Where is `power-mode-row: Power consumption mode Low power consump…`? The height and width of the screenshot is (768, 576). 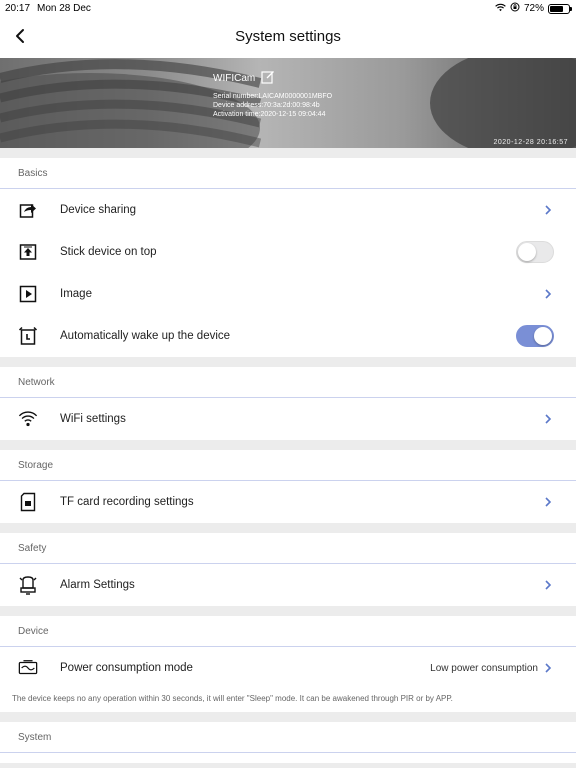
power-mode-row: Power consumption mode Low power consump… is located at coordinates (288, 668).